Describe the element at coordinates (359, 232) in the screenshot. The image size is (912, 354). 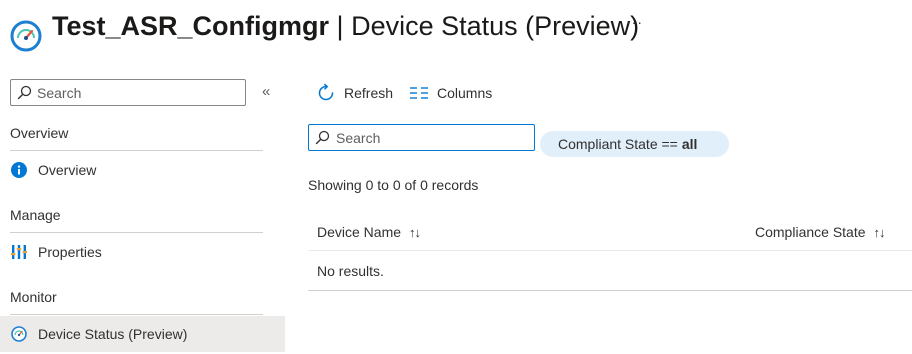
I see `column-header-label: Device Name` at that location.